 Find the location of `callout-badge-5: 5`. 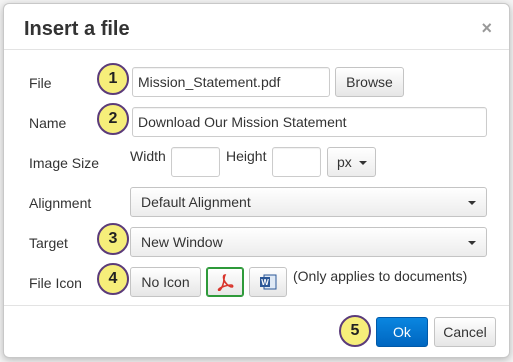

callout-badge-5: 5 is located at coordinates (355, 331).